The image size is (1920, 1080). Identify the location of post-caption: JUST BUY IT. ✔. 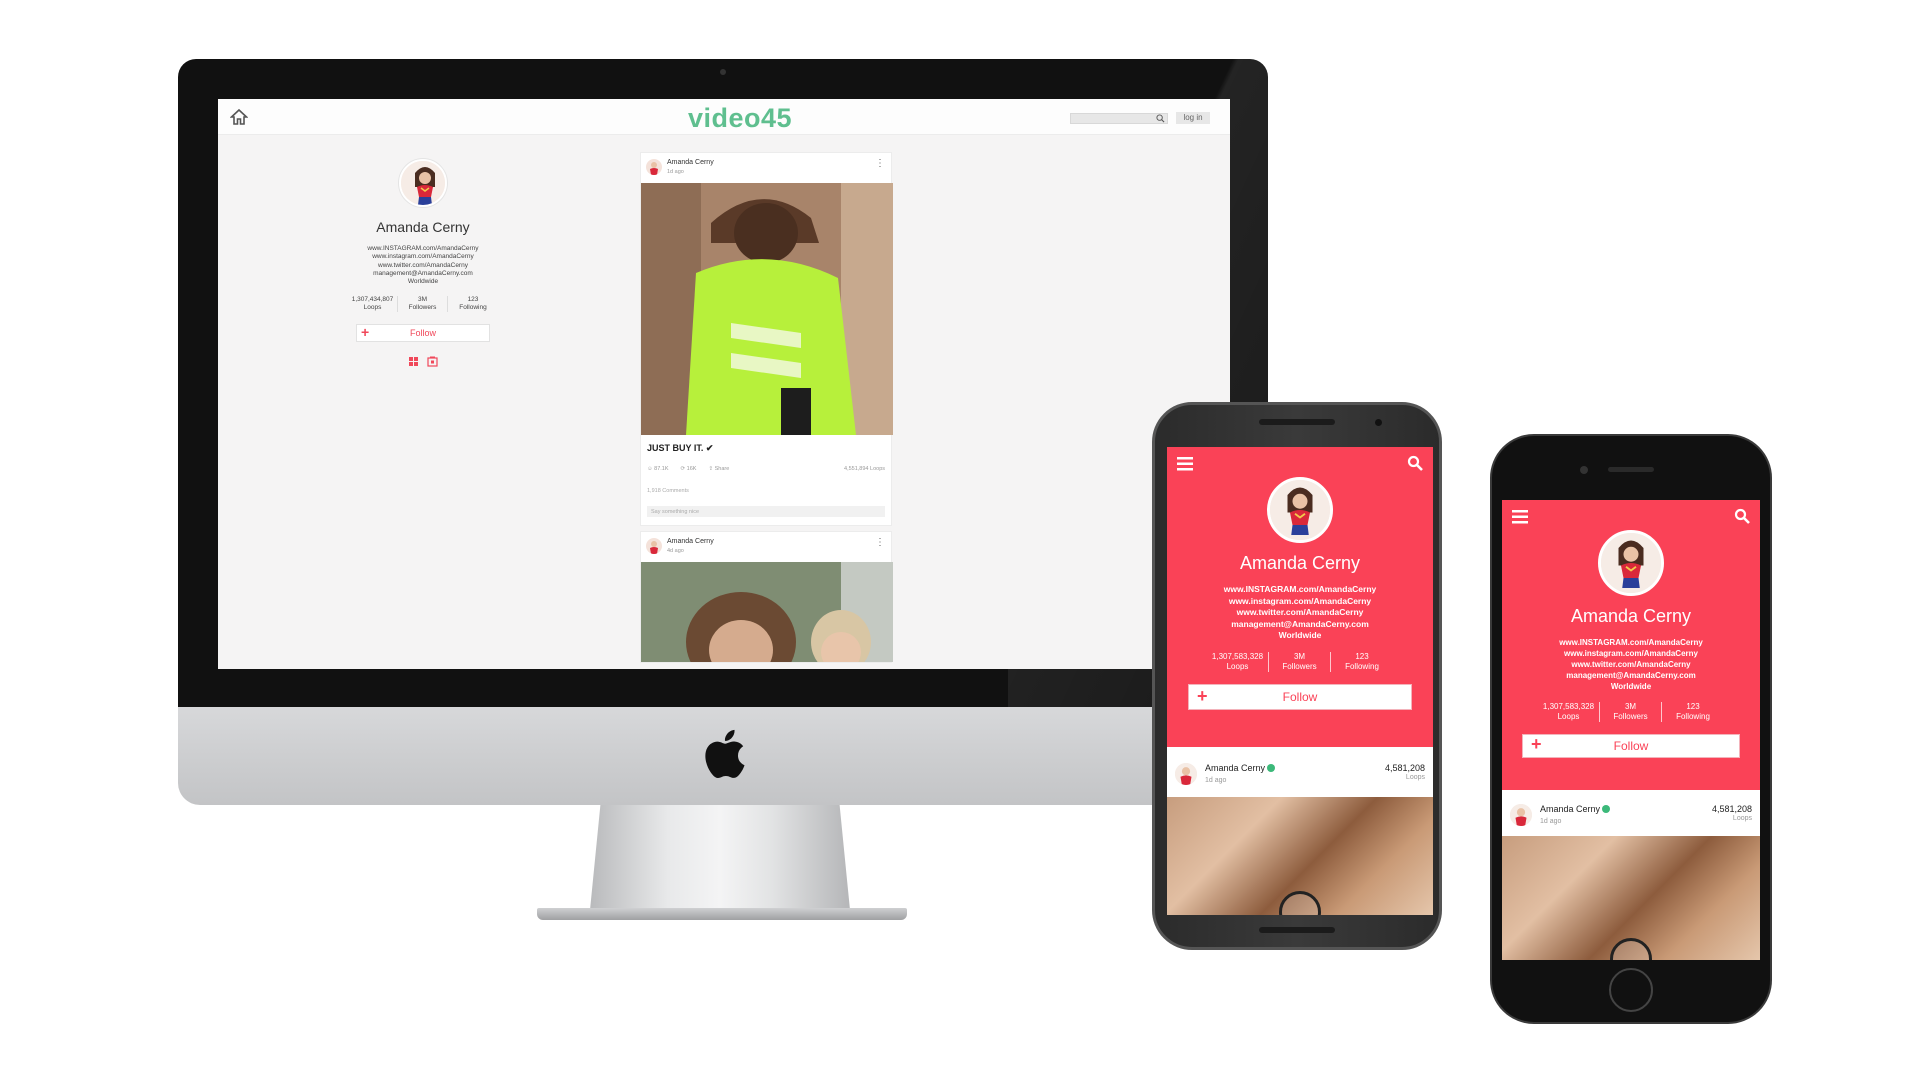
(680, 448).